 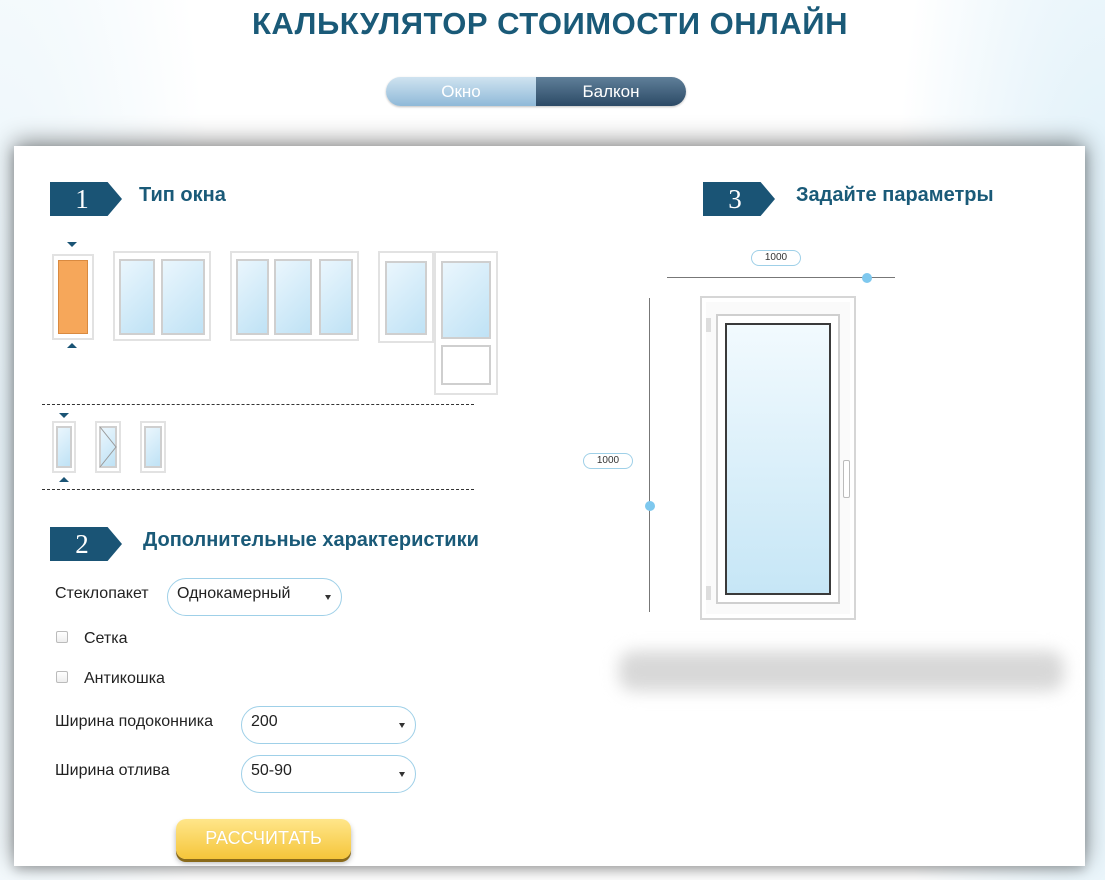 I want to click on step-2-title: Дополнительные характеристики, so click(x=311, y=540).